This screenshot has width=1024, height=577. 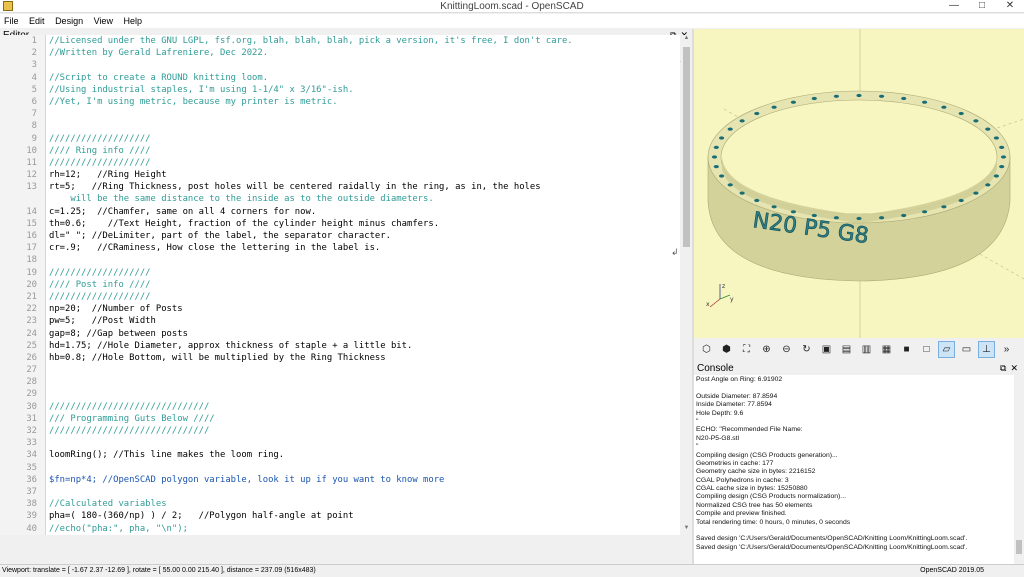 What do you see at coordinates (686, 40) in the screenshot?
I see `scroll-up-icon: ▲` at bounding box center [686, 40].